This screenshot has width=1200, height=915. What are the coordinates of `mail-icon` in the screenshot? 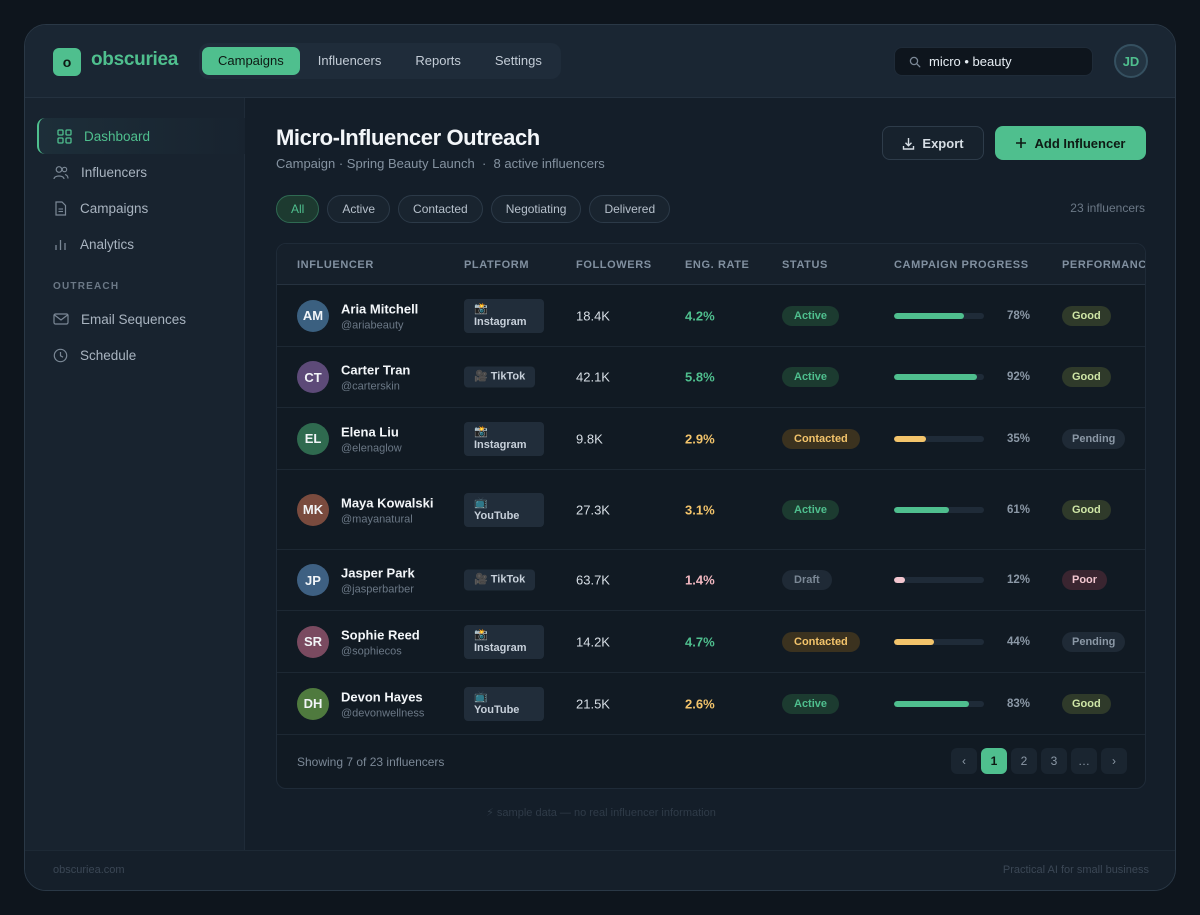 It's located at (61, 319).